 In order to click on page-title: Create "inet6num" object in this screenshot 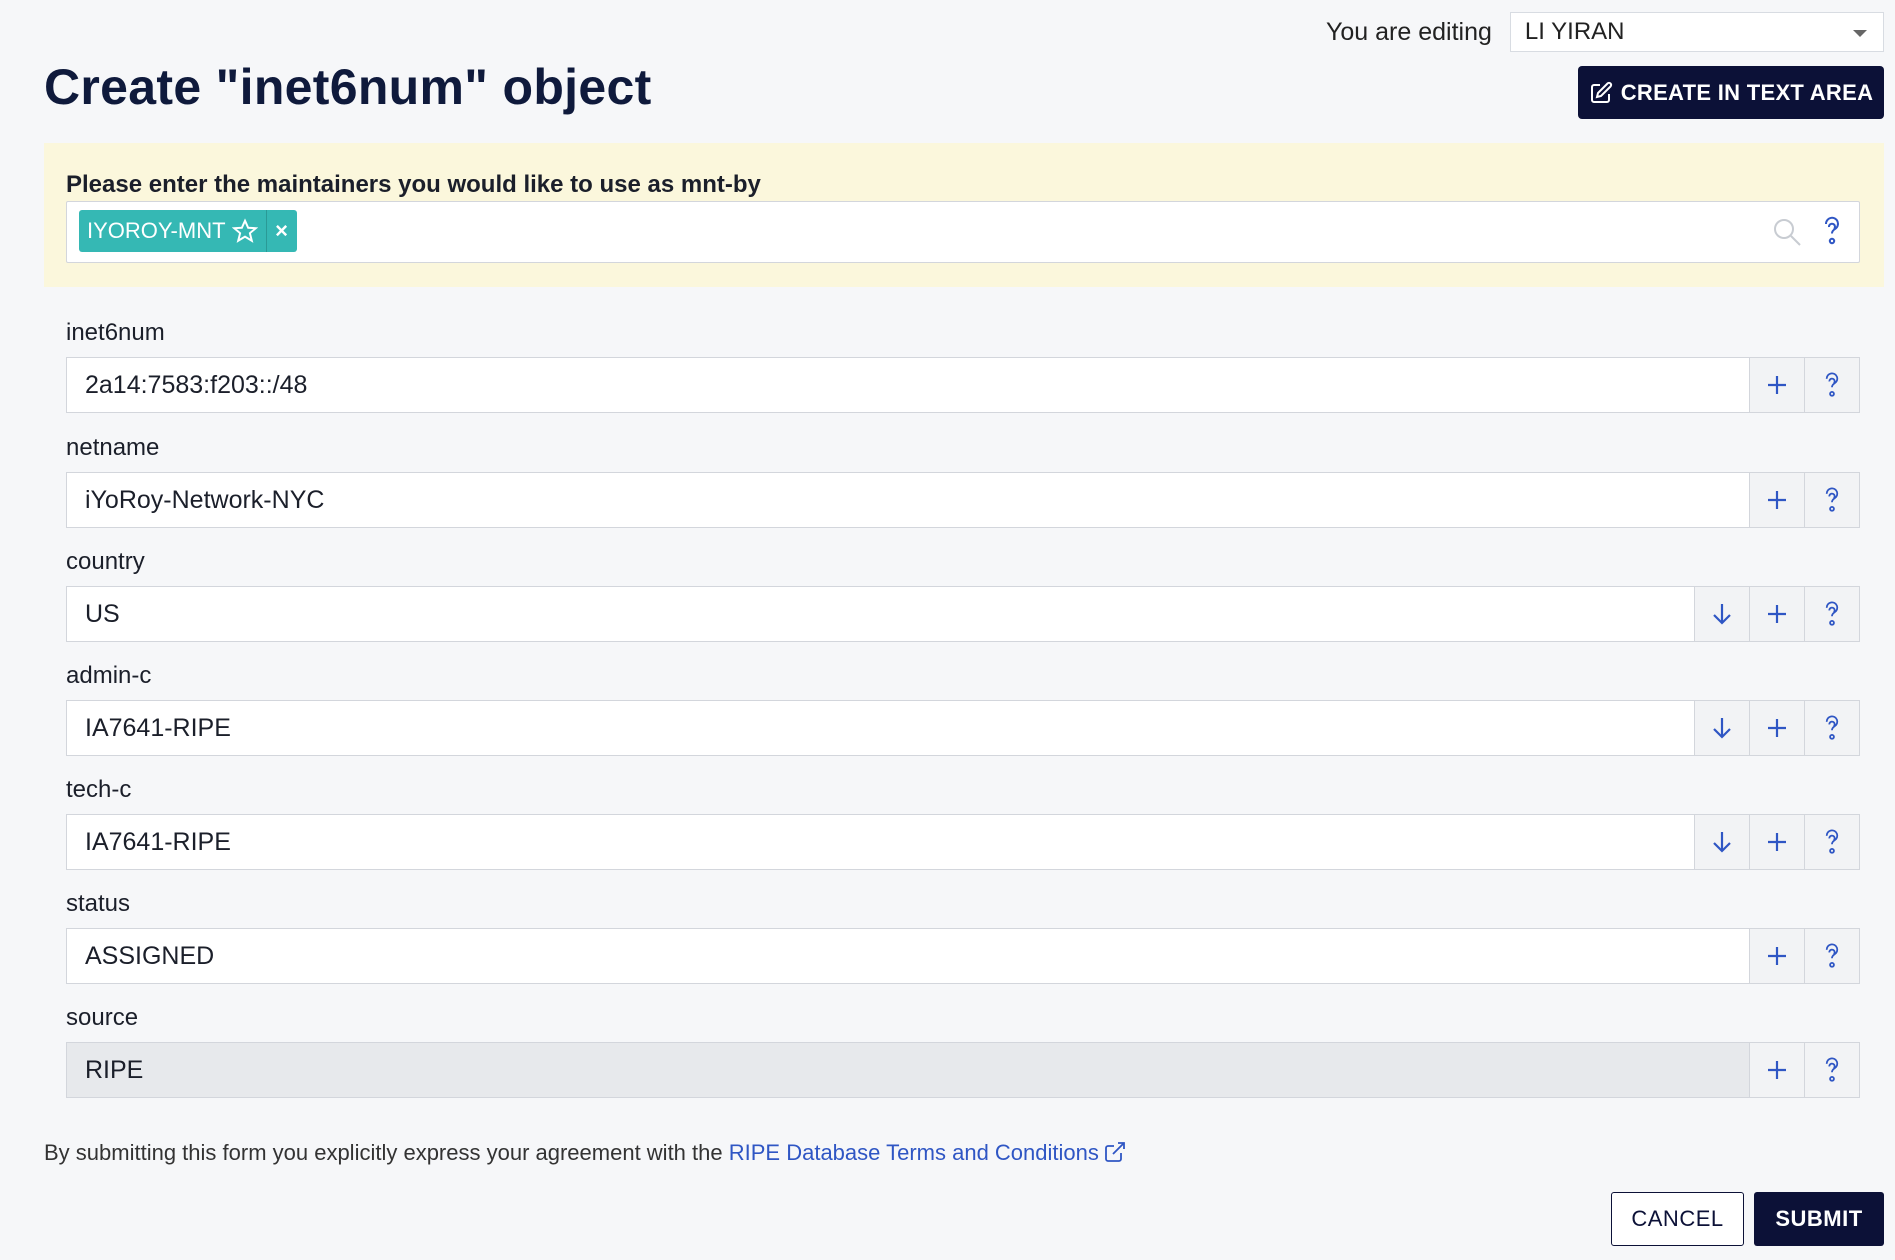, I will do `click(348, 87)`.